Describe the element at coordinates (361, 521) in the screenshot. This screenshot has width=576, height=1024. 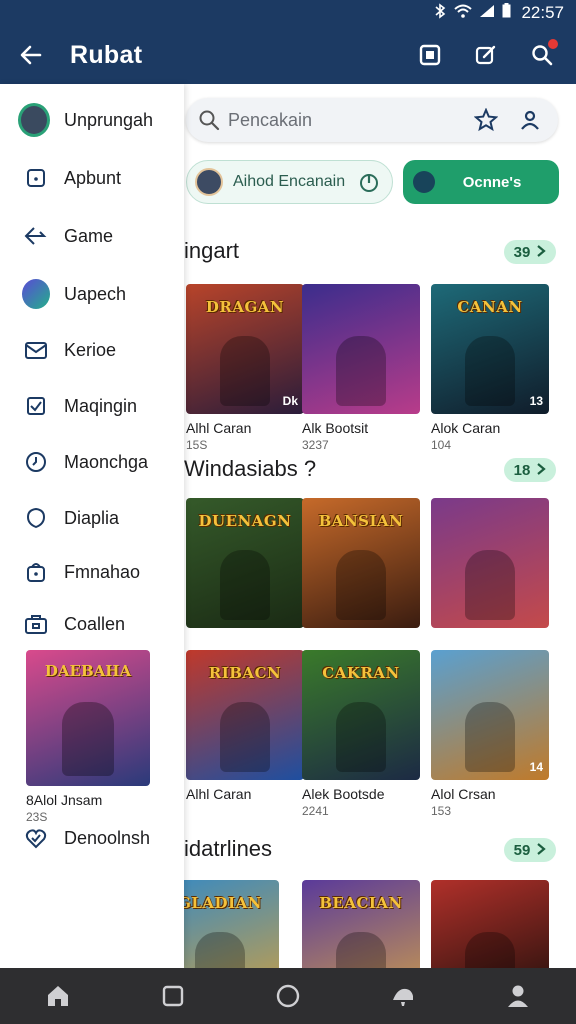
I see `game-logo: BANSIAN` at that location.